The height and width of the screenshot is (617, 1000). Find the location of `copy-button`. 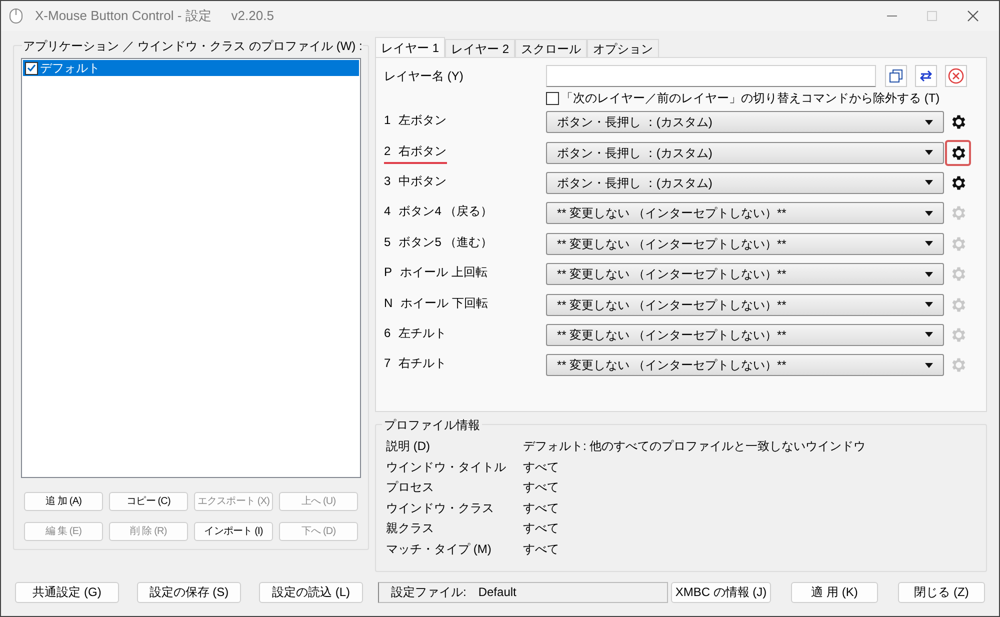

copy-button is located at coordinates (896, 76).